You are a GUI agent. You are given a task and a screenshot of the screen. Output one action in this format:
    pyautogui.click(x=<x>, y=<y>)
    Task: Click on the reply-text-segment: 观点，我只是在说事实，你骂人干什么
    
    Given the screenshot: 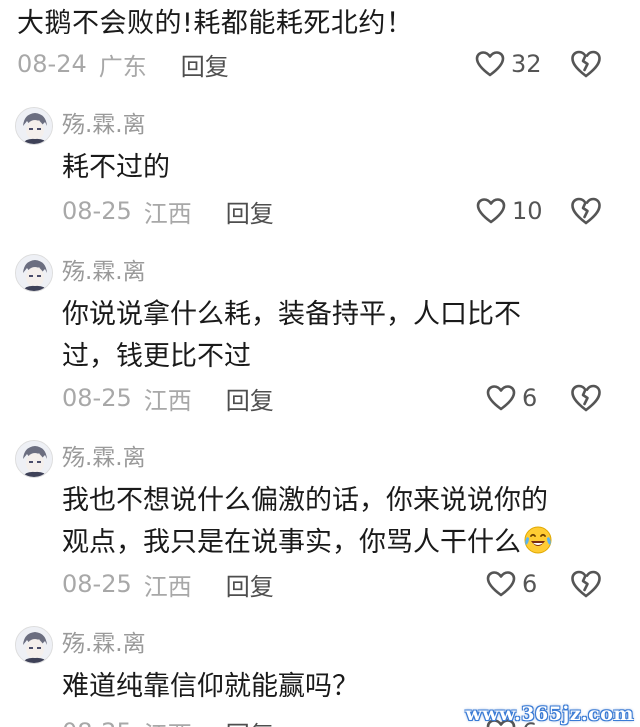 What is the action you would take?
    pyautogui.click(x=291, y=542)
    